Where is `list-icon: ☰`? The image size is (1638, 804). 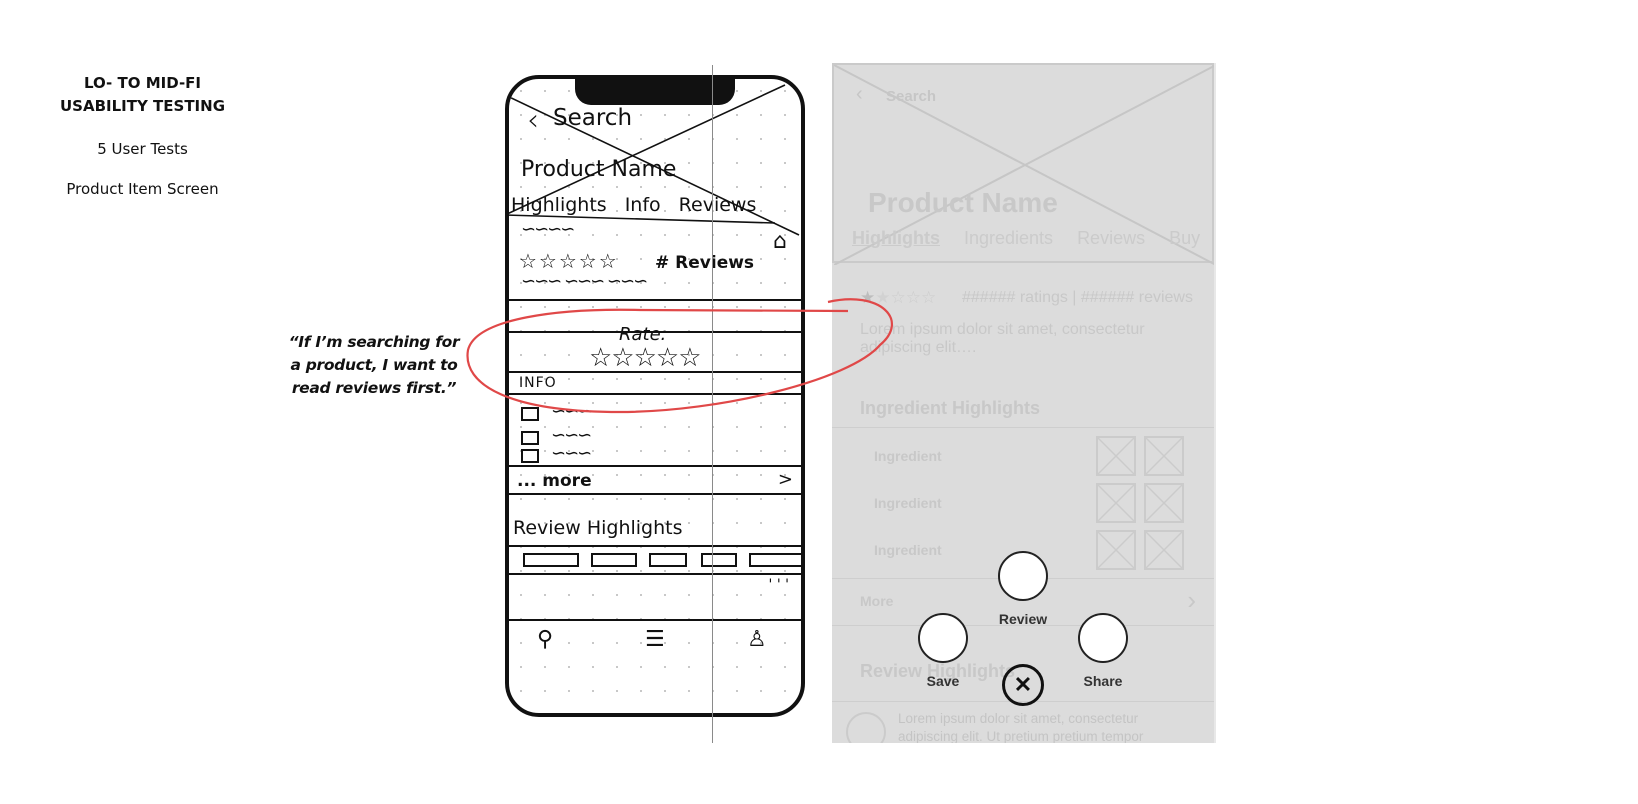 list-icon: ☰ is located at coordinates (655, 639).